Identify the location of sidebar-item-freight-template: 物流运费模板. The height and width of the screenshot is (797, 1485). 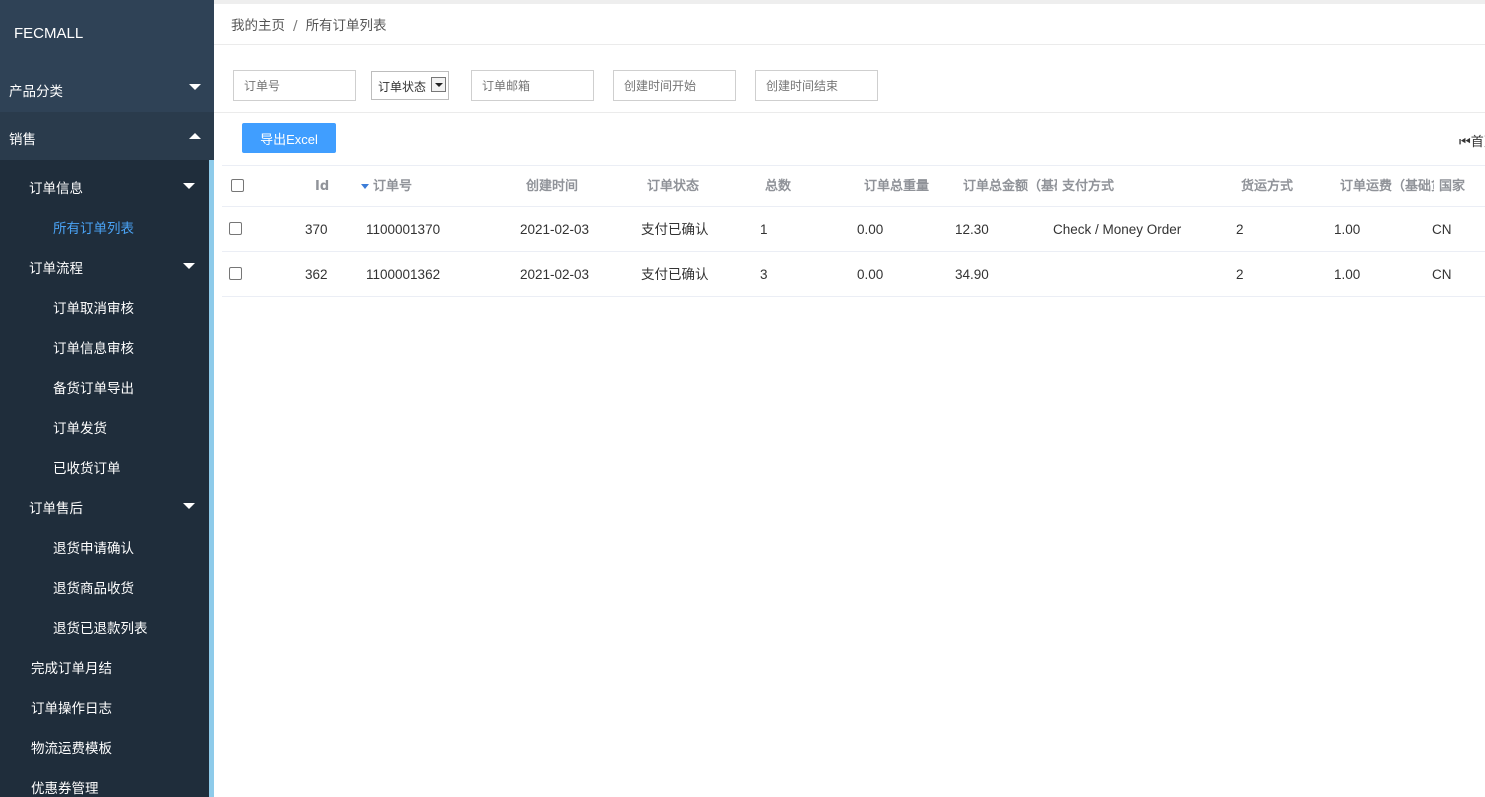
(104, 745).